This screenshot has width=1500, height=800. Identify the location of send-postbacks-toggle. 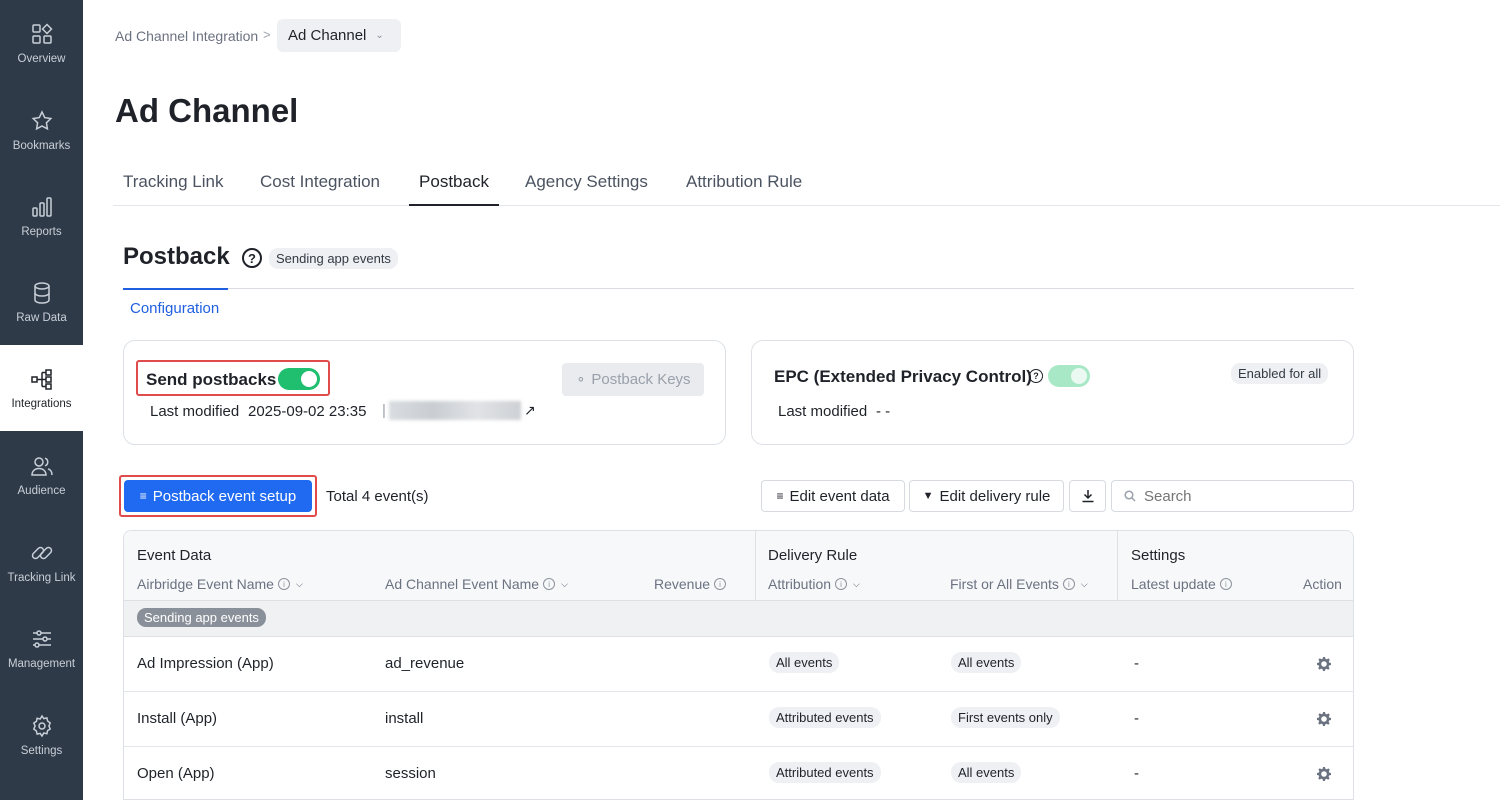
(299, 379).